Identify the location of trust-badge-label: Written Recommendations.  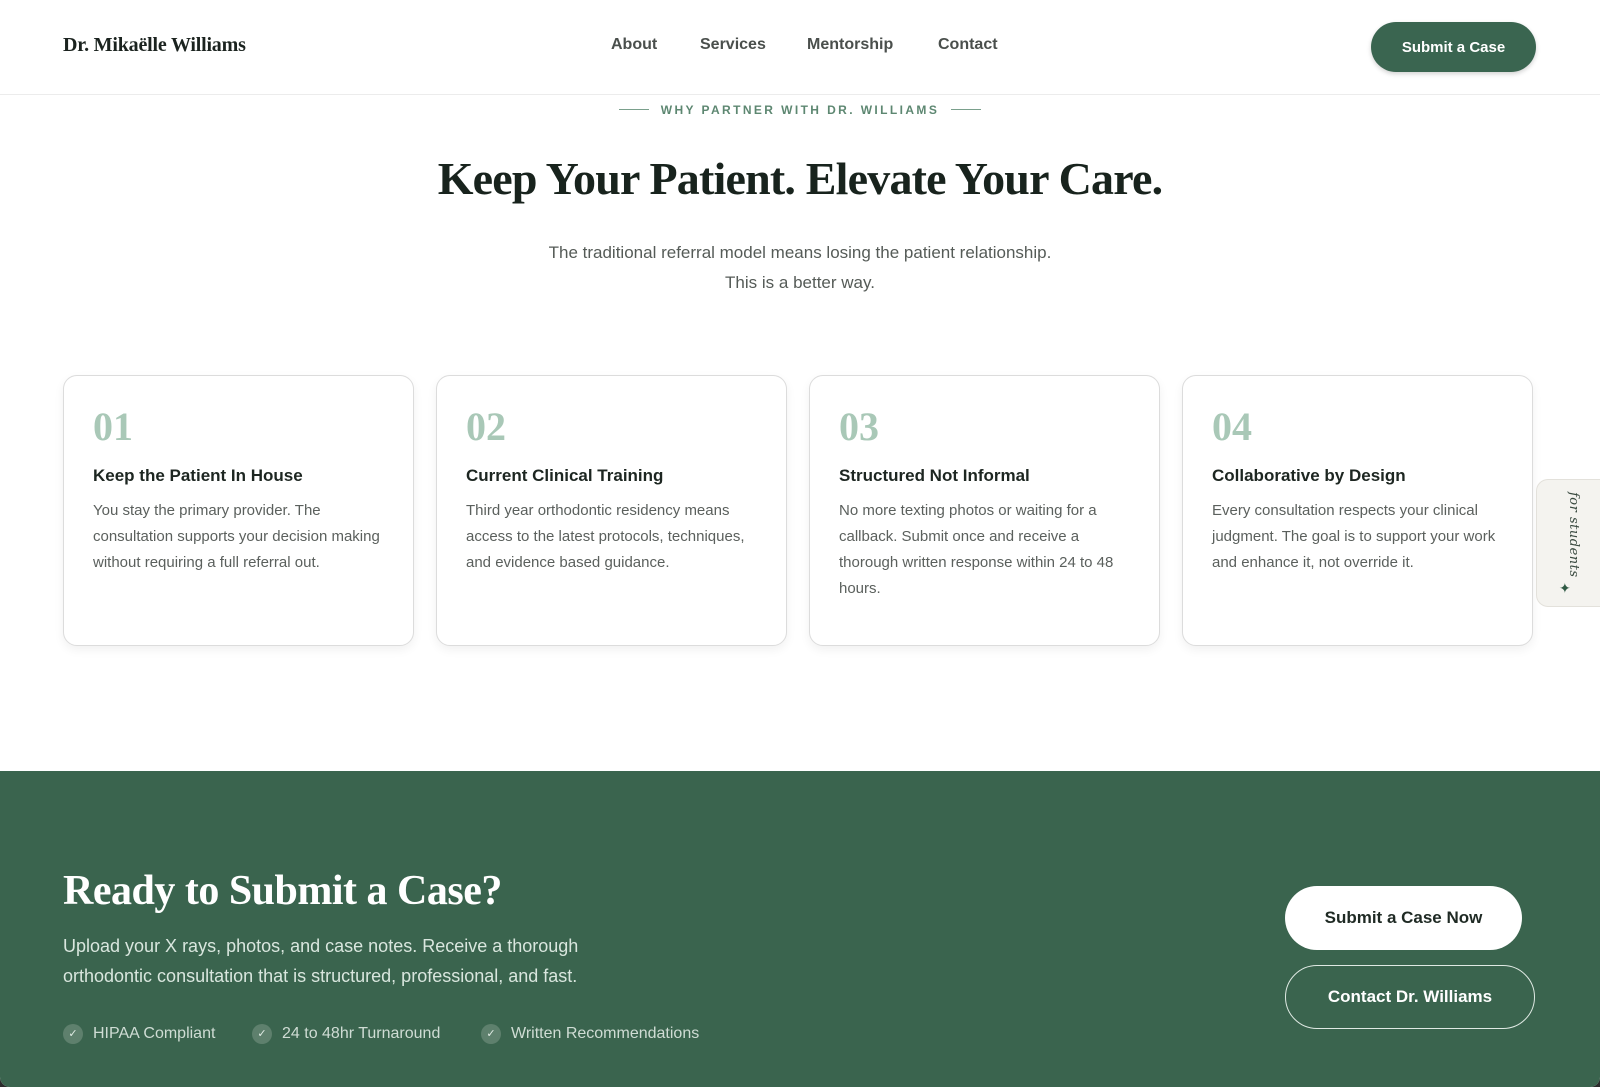
(605, 1034).